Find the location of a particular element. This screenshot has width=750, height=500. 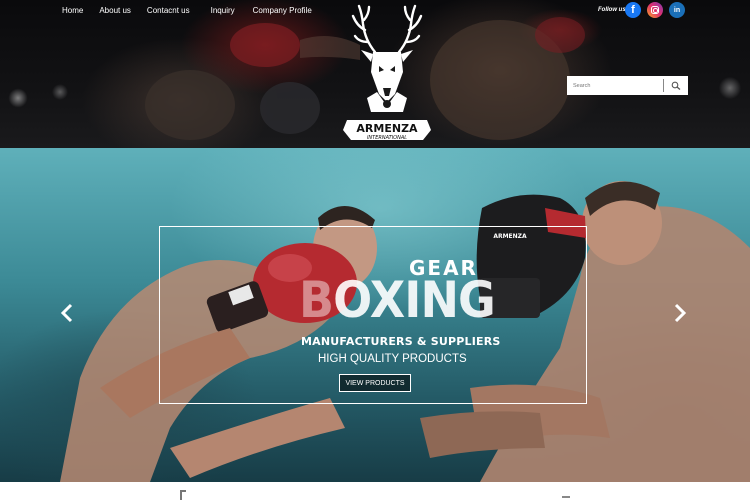

hero-boxing-heading: BOXING is located at coordinates (397, 300).